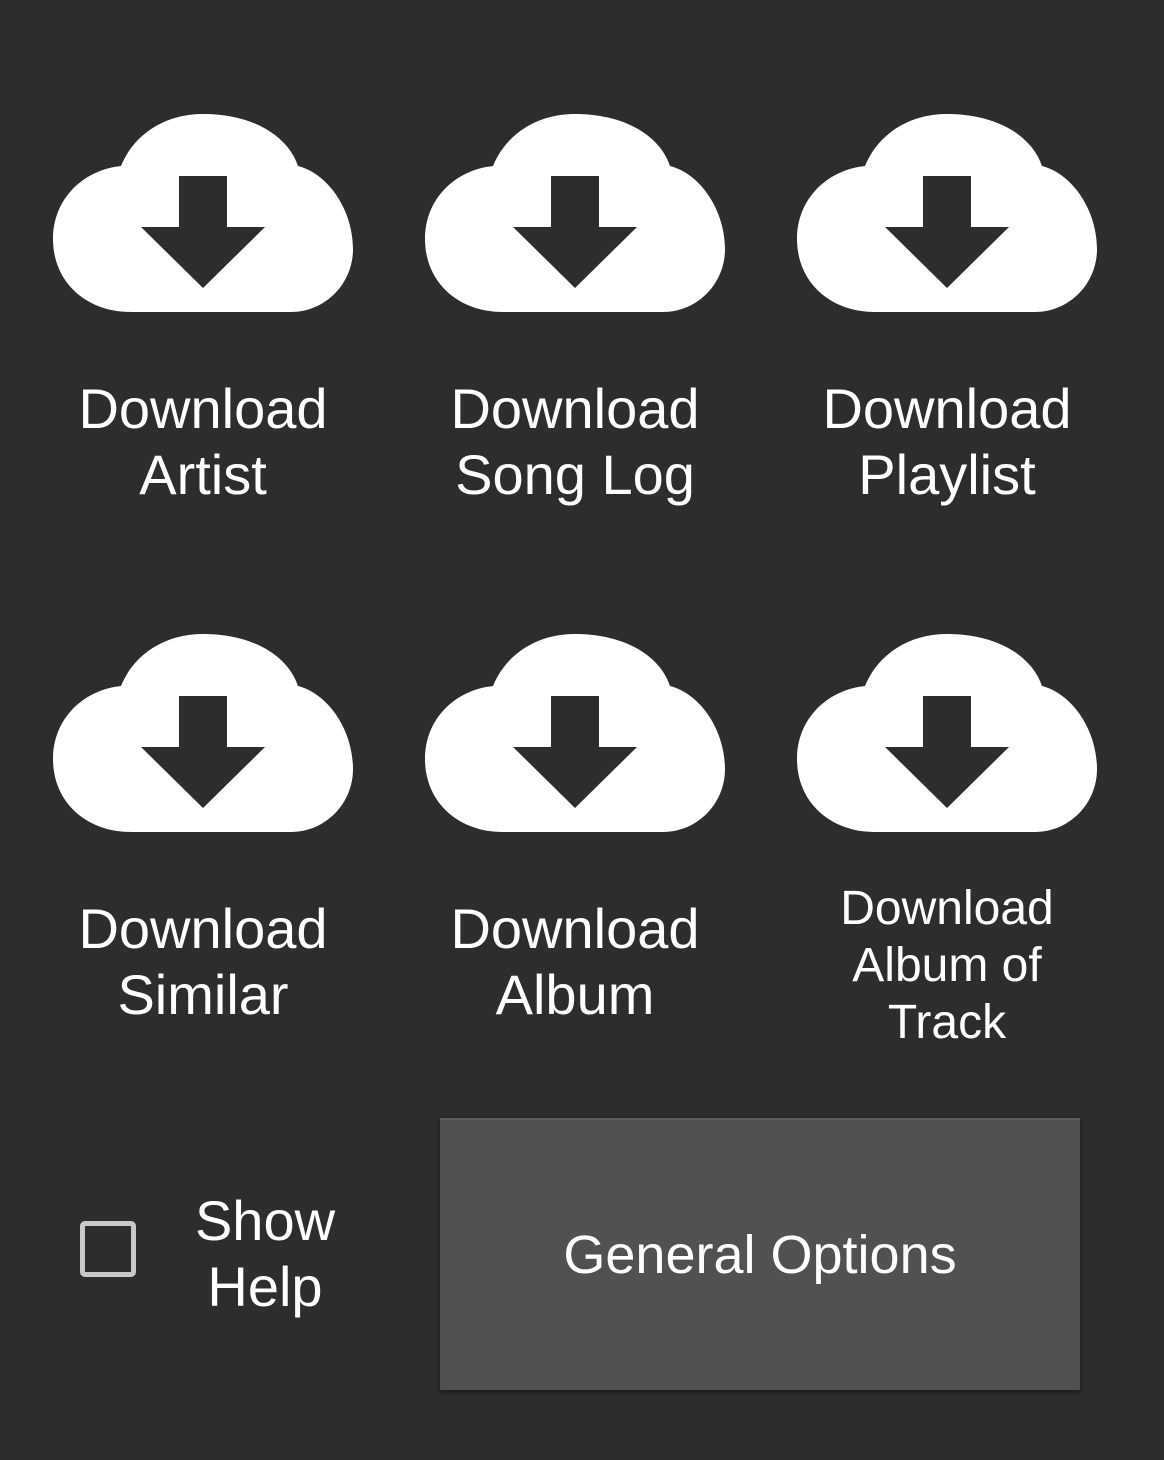 The image size is (1164, 1460). Describe the element at coordinates (575, 961) in the screenshot. I see `download-album-label: Download Album` at that location.